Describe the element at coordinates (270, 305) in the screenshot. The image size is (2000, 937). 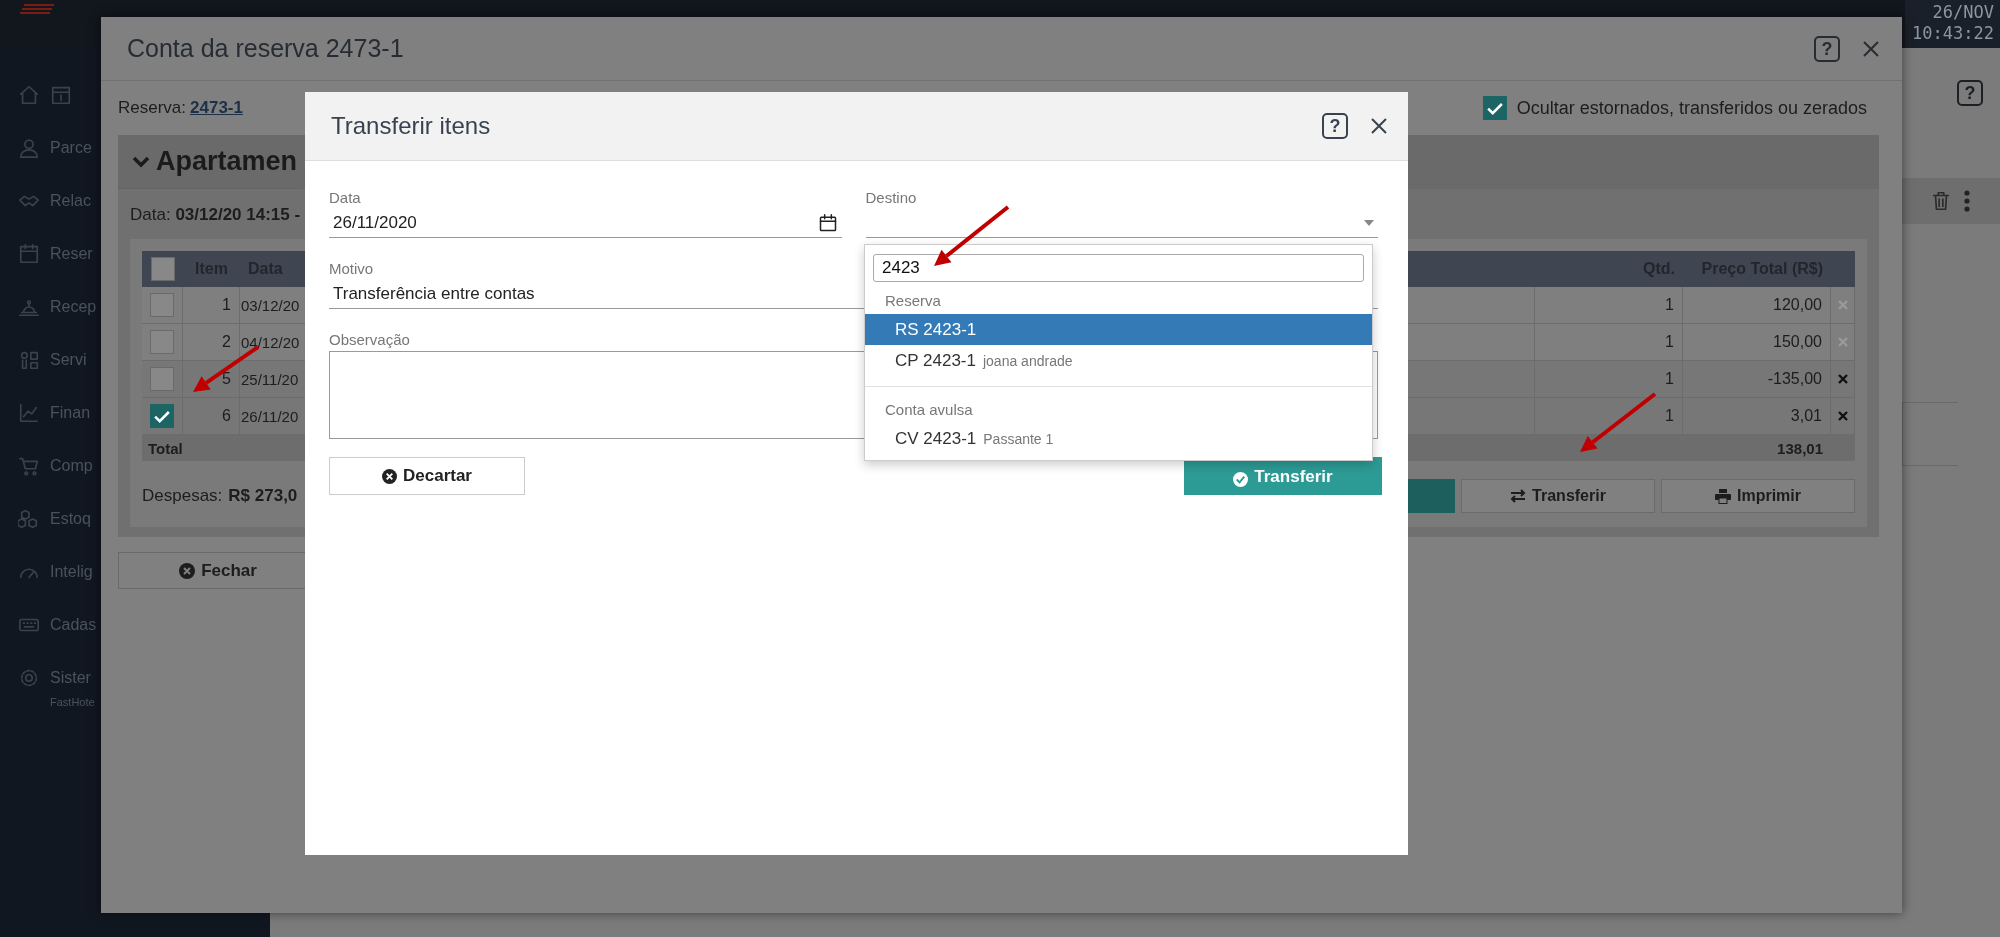
I see `table-cell: 03/12/20` at that location.